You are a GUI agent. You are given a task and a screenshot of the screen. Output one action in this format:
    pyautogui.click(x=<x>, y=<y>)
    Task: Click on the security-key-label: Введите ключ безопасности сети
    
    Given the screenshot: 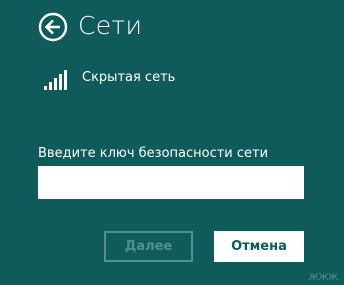 What is the action you would take?
    pyautogui.click(x=153, y=153)
    